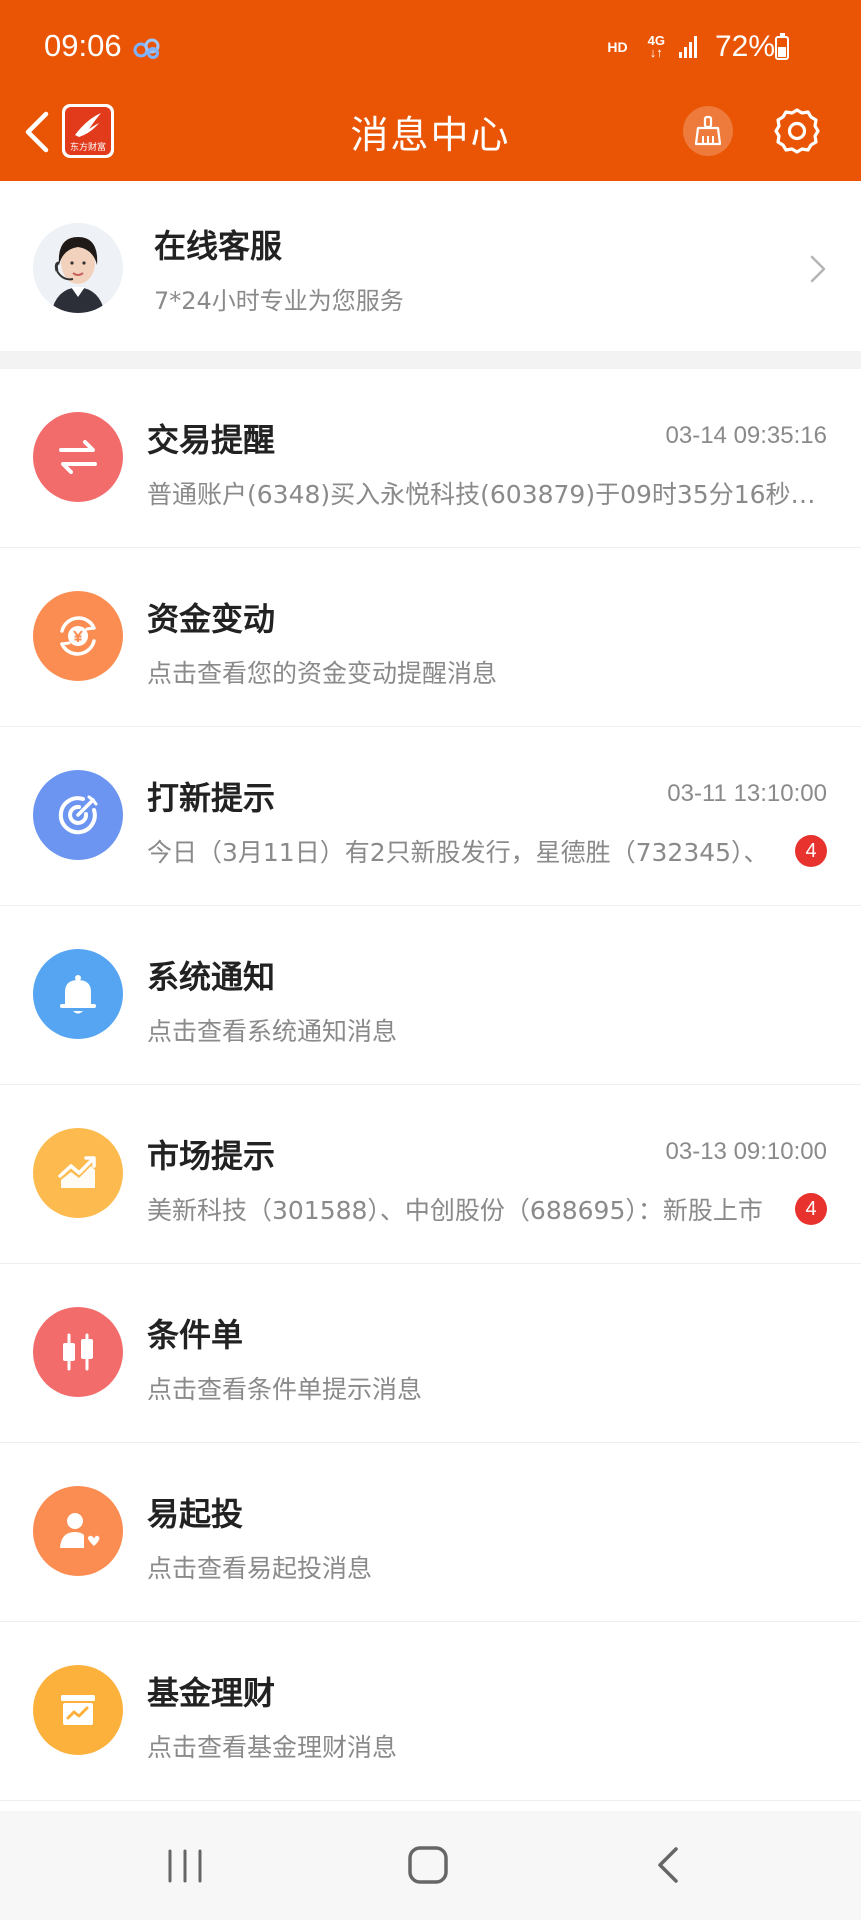 This screenshot has width=861, height=1920. Describe the element at coordinates (617, 47) in the screenshot. I see `hd-indicator: HD` at that location.